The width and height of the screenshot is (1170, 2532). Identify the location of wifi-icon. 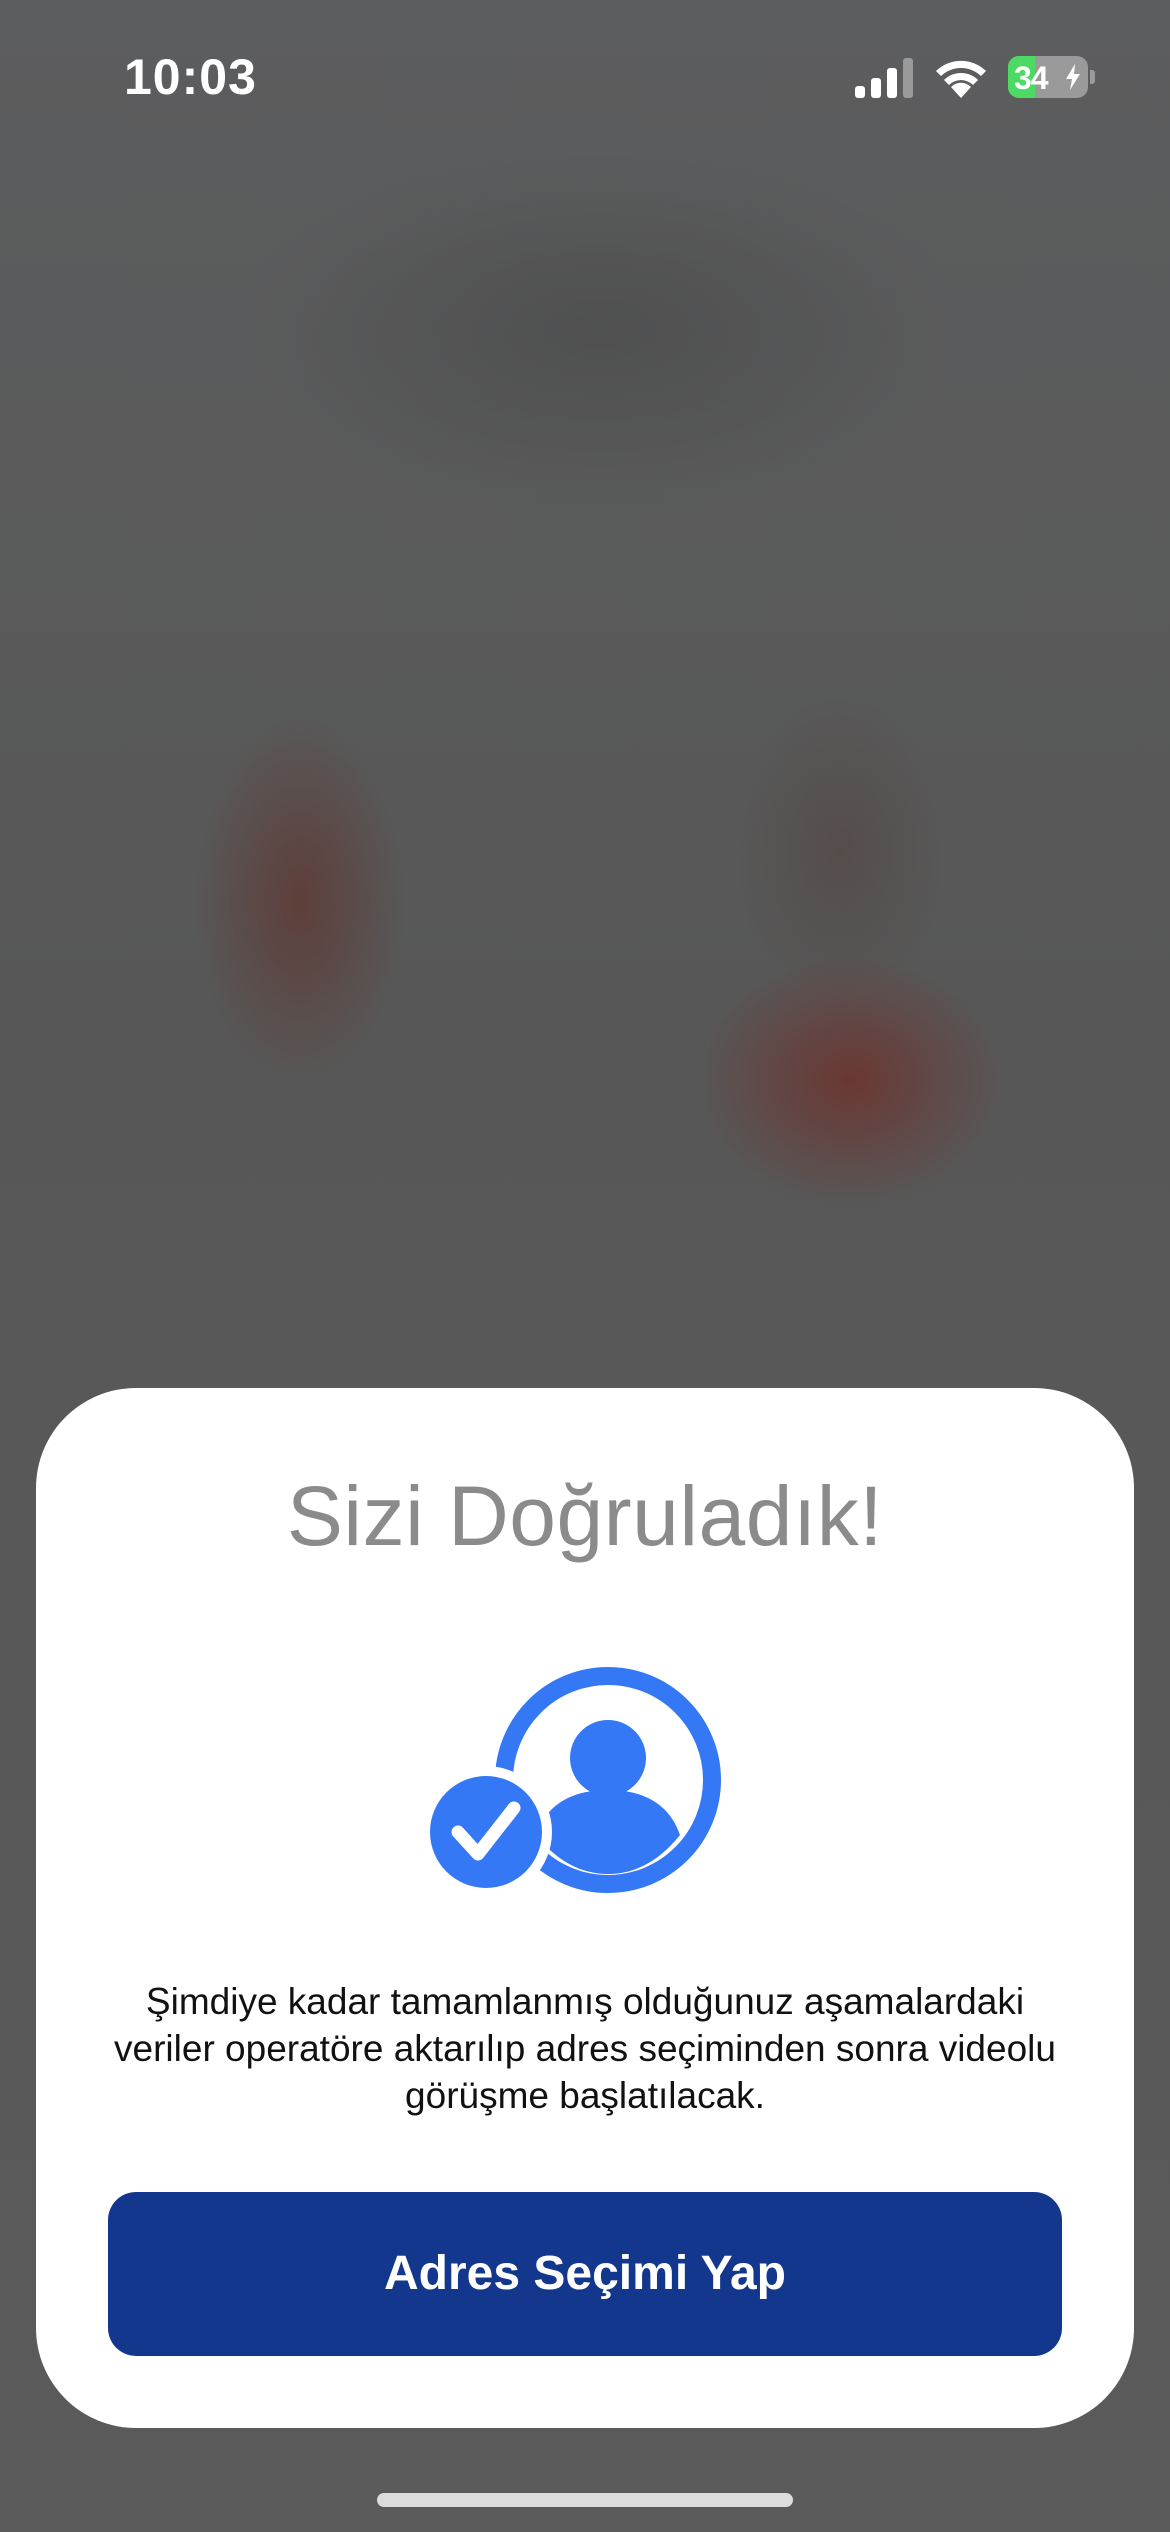
(961, 79).